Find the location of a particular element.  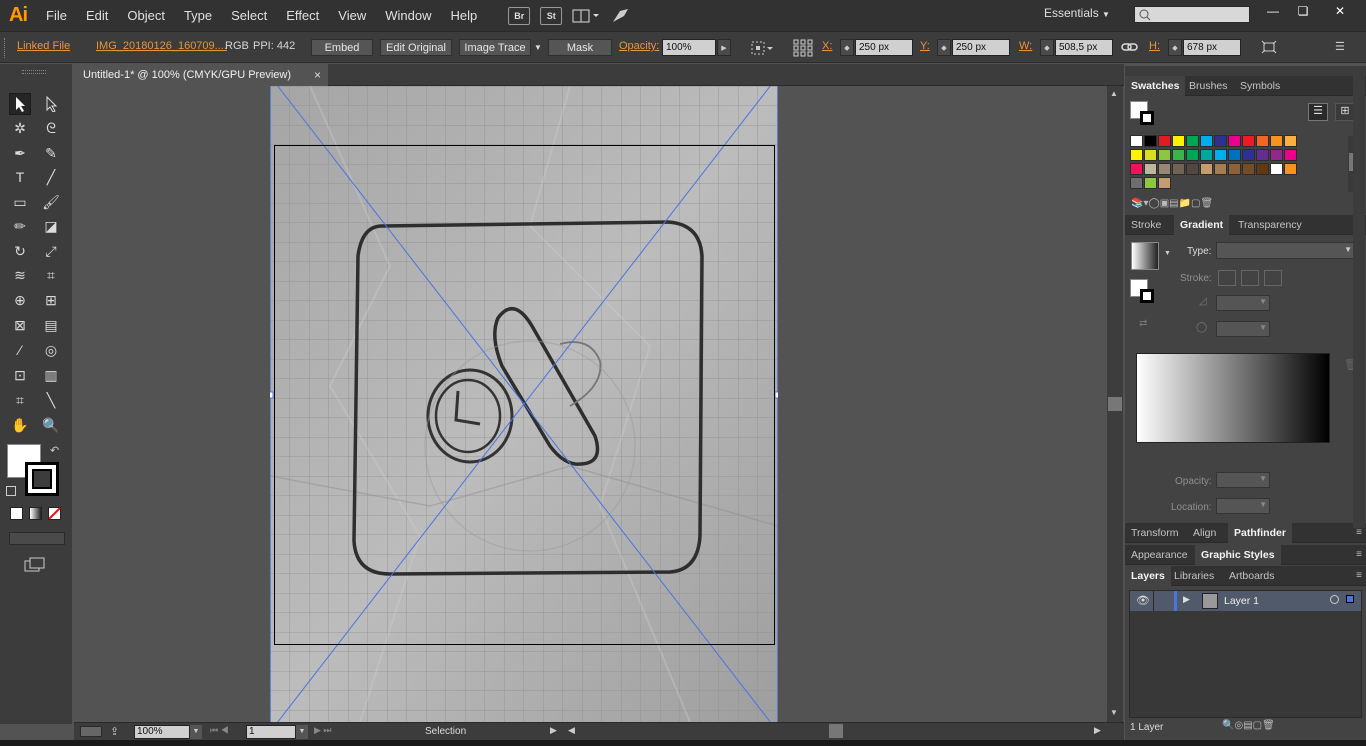

stroke-within-icon is located at coordinates (1227, 278).